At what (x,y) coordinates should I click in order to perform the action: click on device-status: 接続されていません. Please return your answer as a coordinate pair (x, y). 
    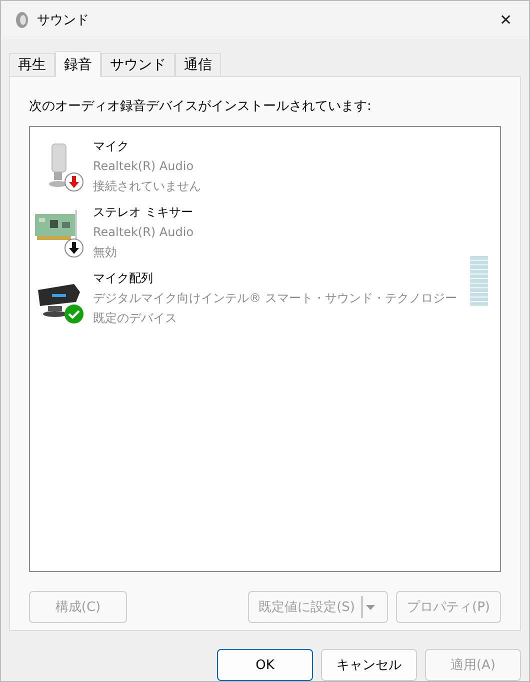
    Looking at the image, I should click on (147, 186).